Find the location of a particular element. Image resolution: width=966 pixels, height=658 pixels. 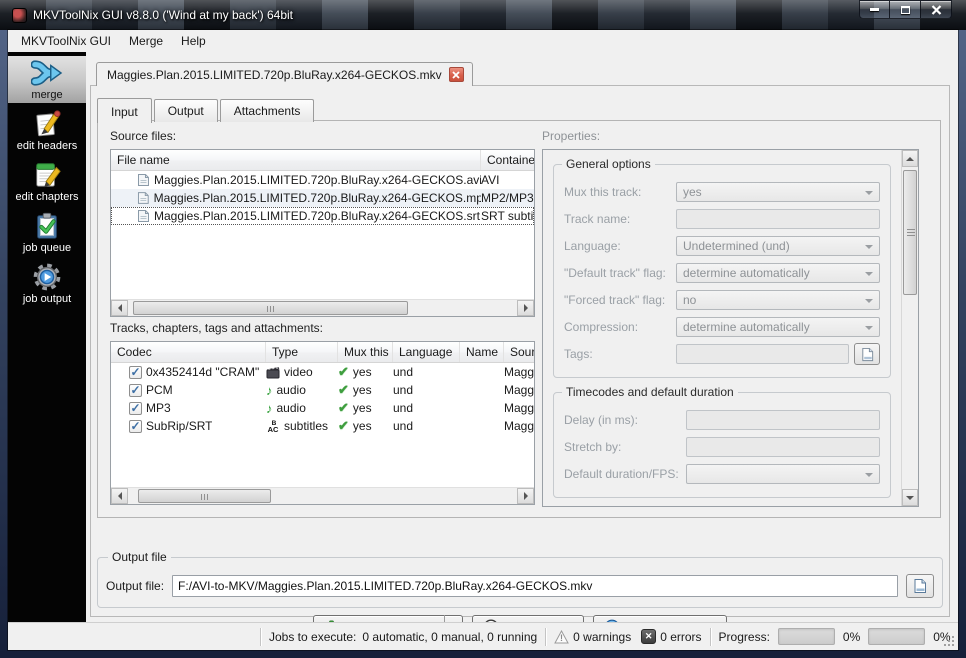

source-file-container: MP2/MP3 is located at coordinates (507, 198).